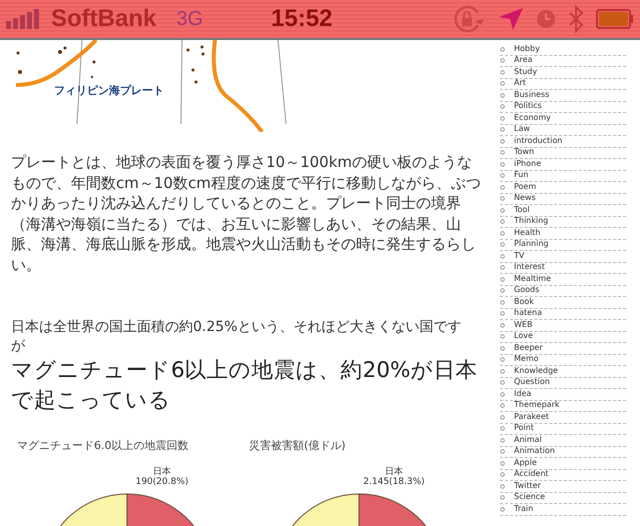 This screenshot has height=526, width=640. I want to click on category-link: Animation, so click(563, 452).